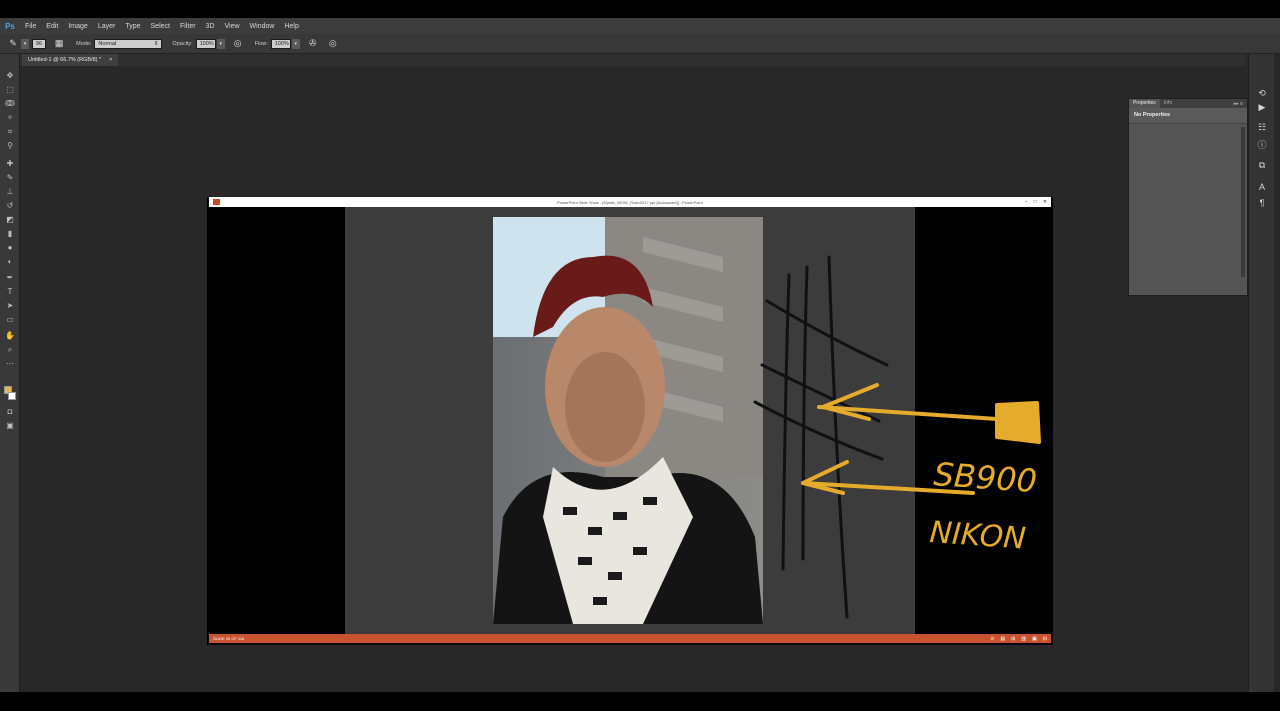 The height and width of the screenshot is (711, 1280). Describe the element at coordinates (10, 319) in the screenshot. I see `shape-tool-icon: ▭` at that location.